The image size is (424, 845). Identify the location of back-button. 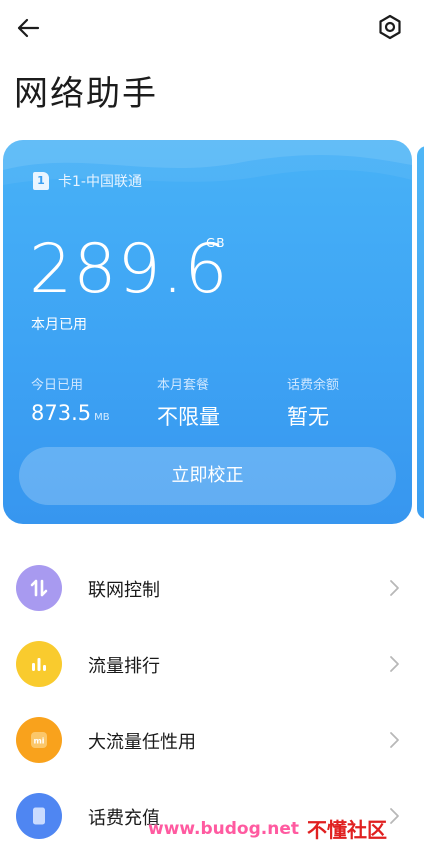
(28, 28).